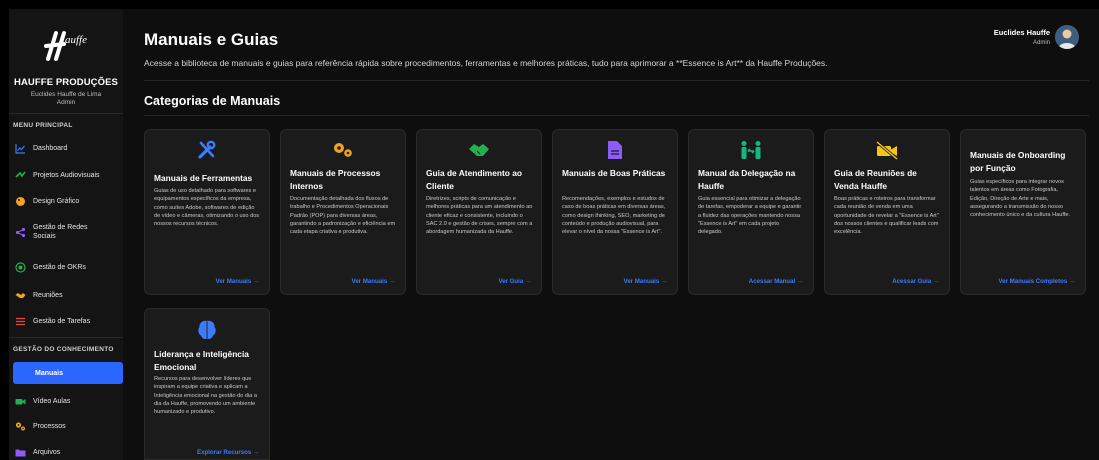 The image size is (1099, 460). What do you see at coordinates (49, 373) in the screenshot?
I see `sidebar-item-label: Manuais` at bounding box center [49, 373].